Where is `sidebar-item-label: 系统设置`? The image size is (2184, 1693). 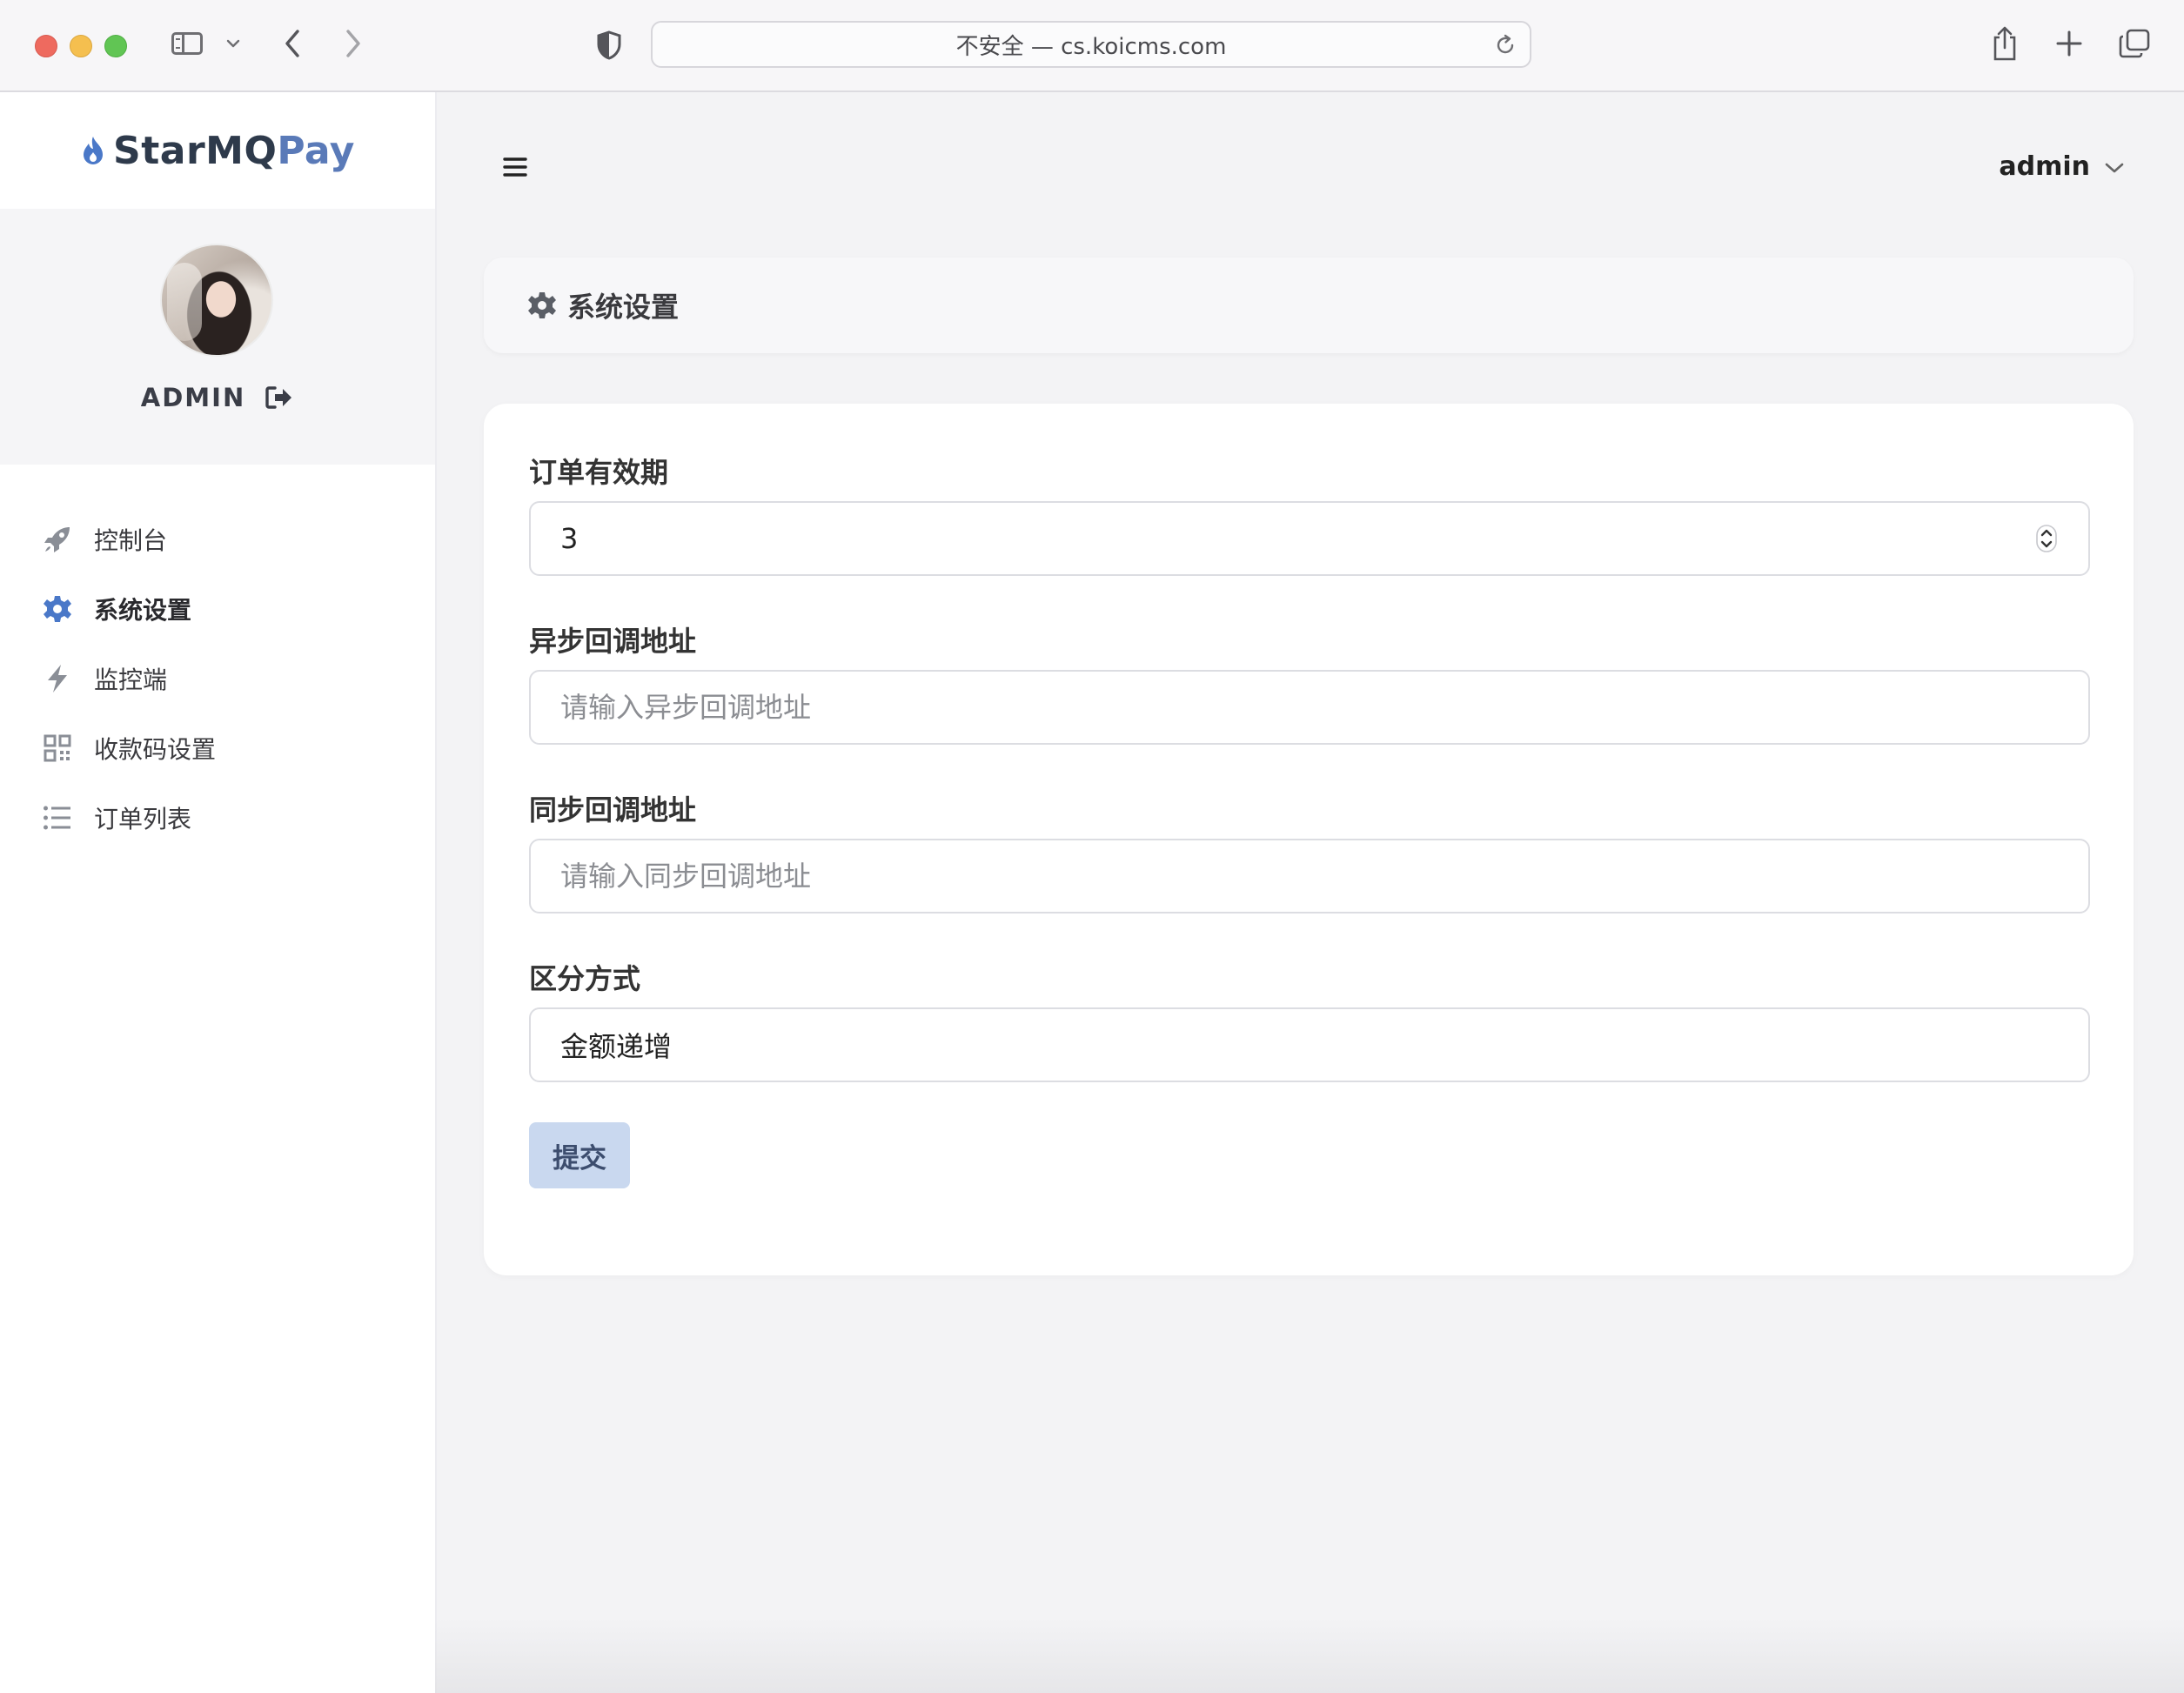
sidebar-item-label: 系统设置 is located at coordinates (143, 610).